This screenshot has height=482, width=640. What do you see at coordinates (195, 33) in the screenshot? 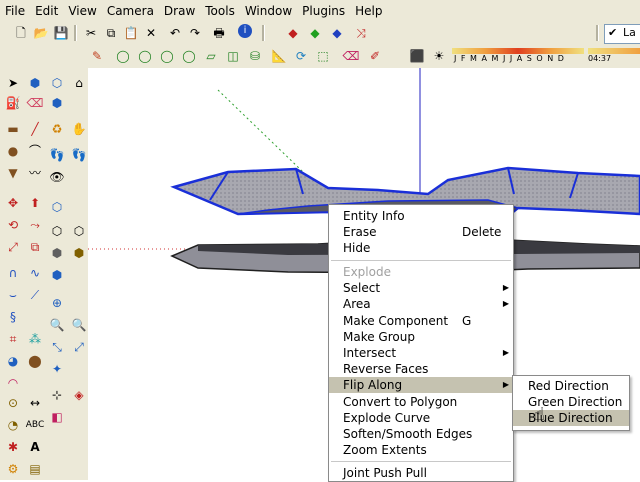
I see `redo-icon: ↷` at bounding box center [195, 33].